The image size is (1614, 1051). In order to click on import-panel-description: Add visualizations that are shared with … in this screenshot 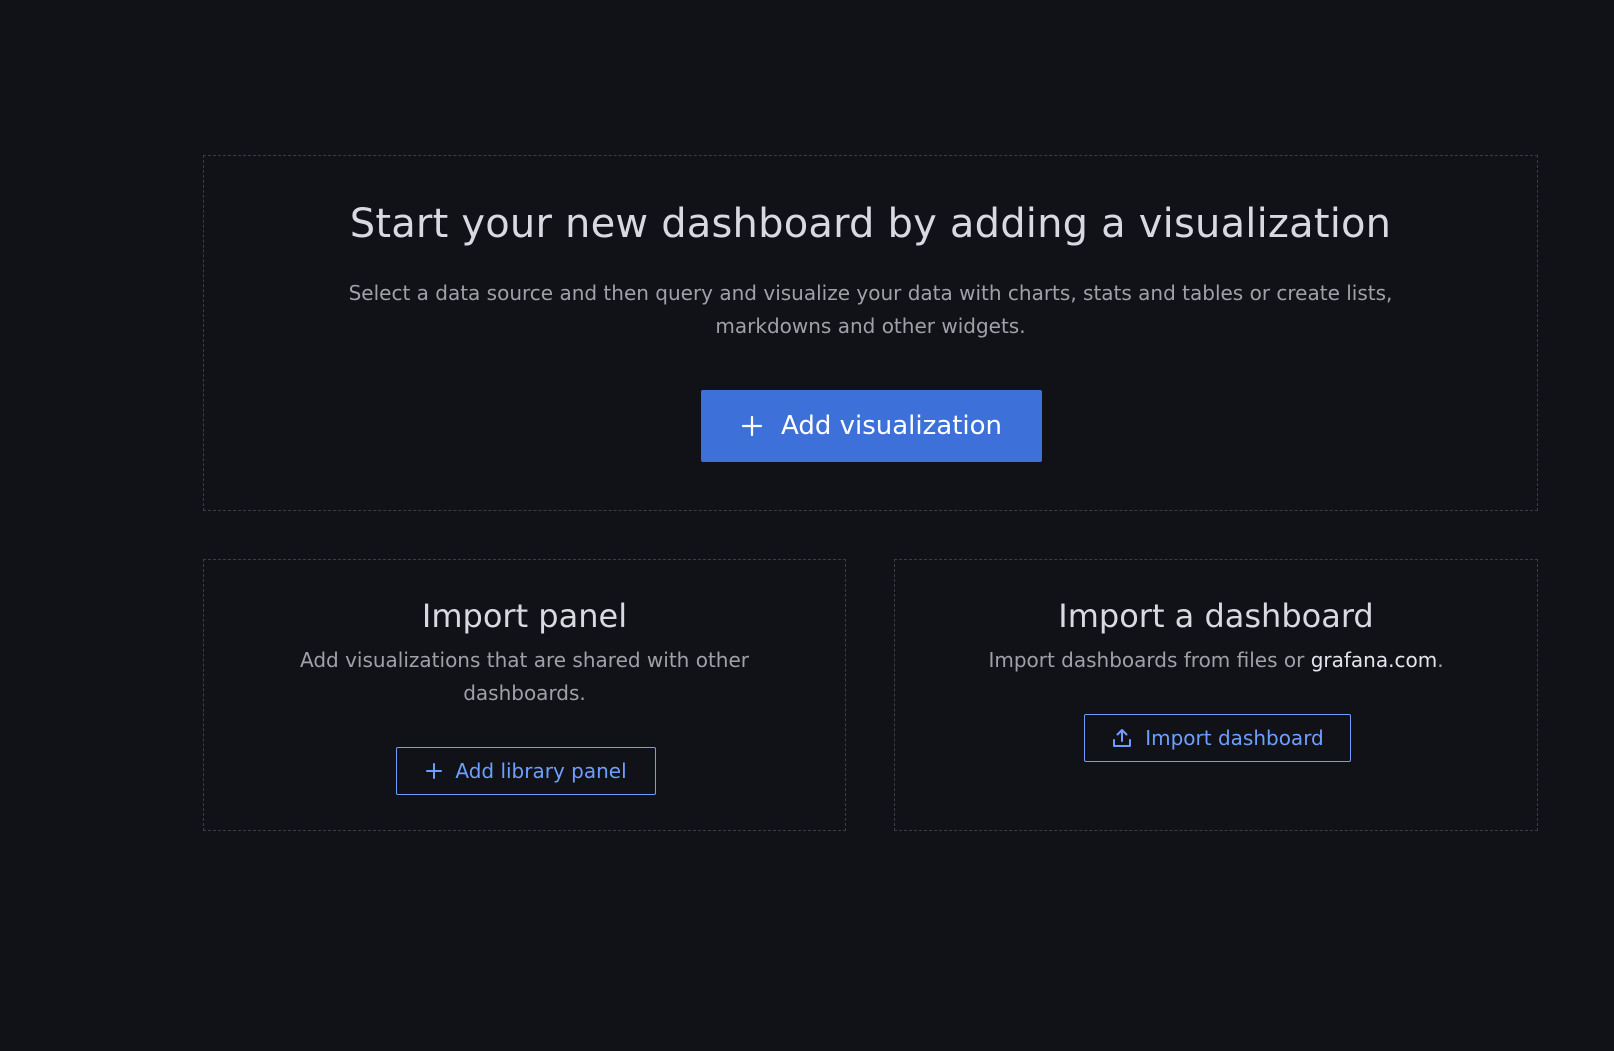, I will do `click(524, 676)`.